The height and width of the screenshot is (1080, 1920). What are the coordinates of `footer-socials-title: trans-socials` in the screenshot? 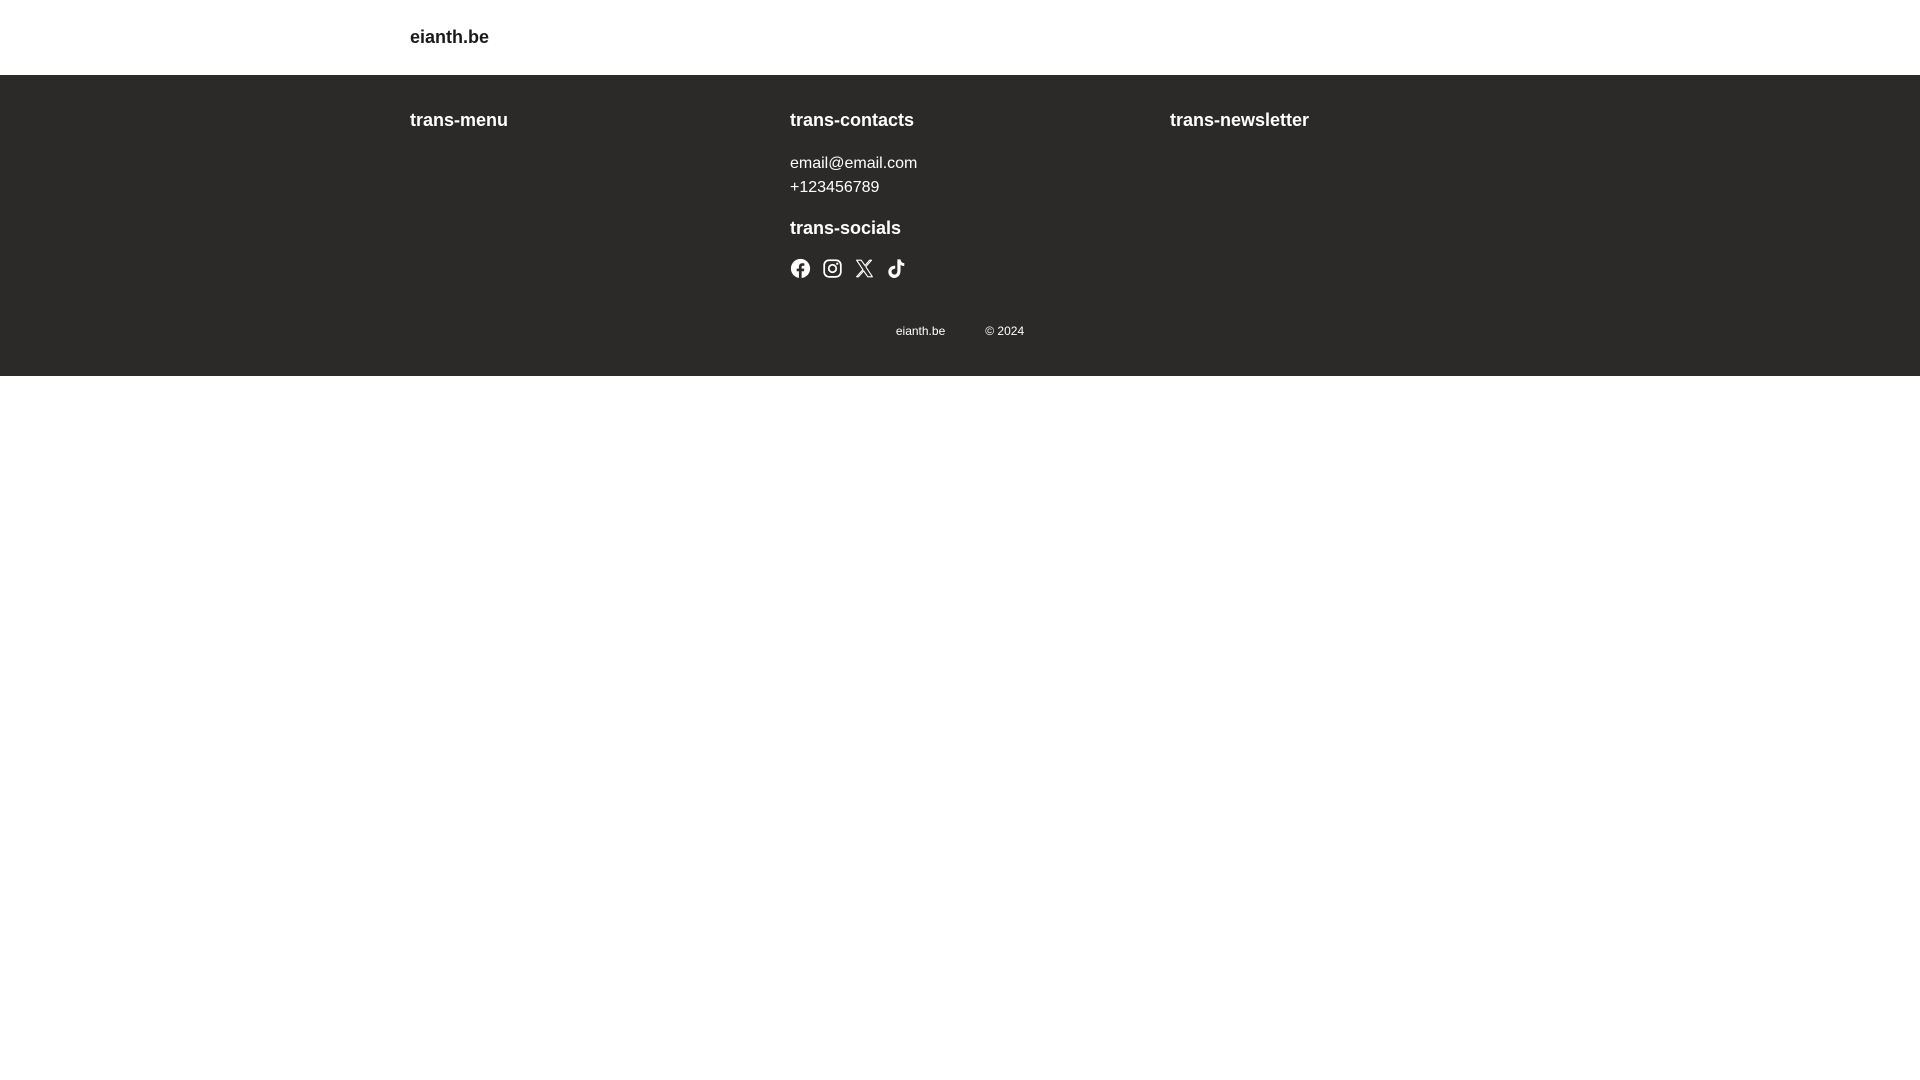 It's located at (846, 228).